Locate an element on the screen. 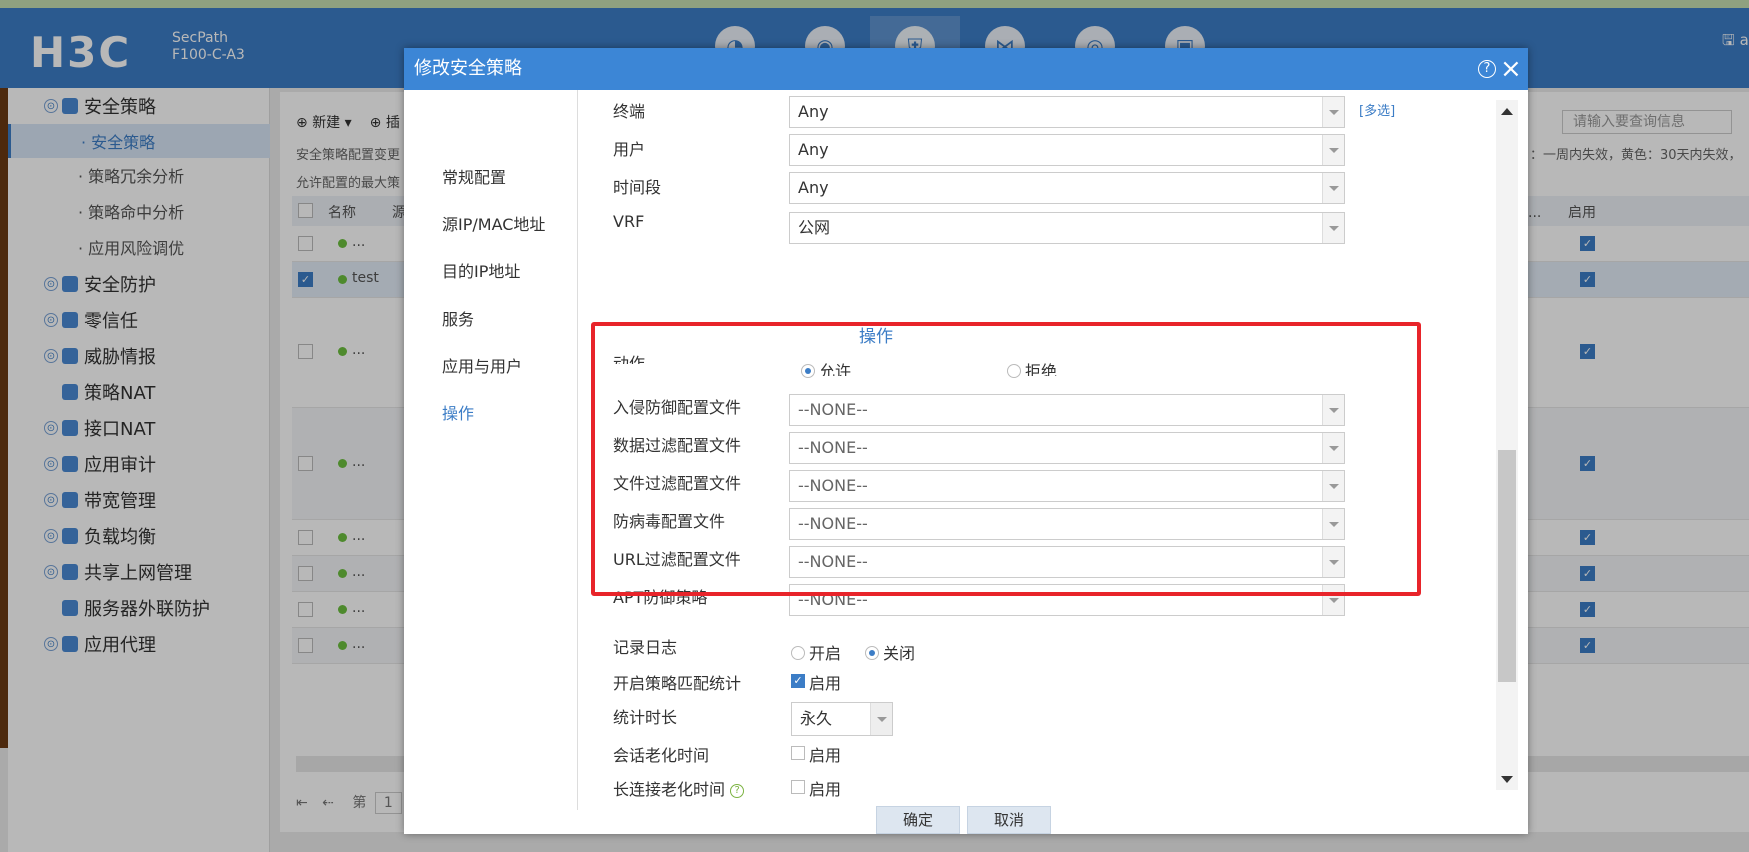  nav-action: 操作 is located at coordinates (458, 412).